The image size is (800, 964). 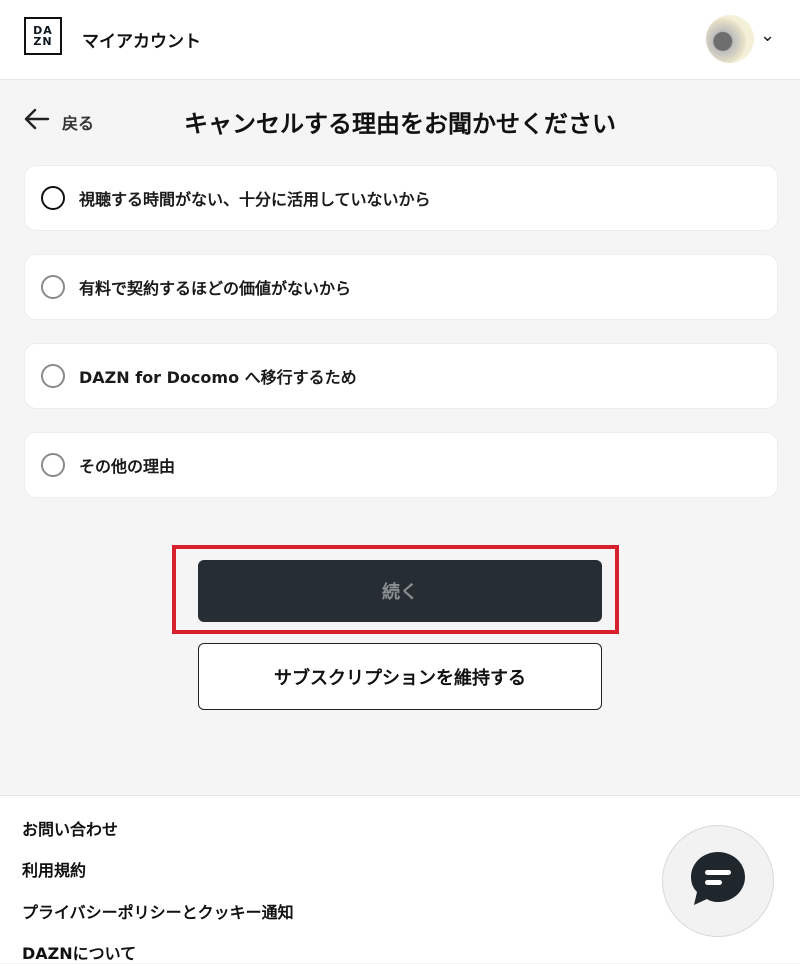 What do you see at coordinates (218, 377) in the screenshot?
I see `reason-label: DAZN for Docomo へ移行するため` at bounding box center [218, 377].